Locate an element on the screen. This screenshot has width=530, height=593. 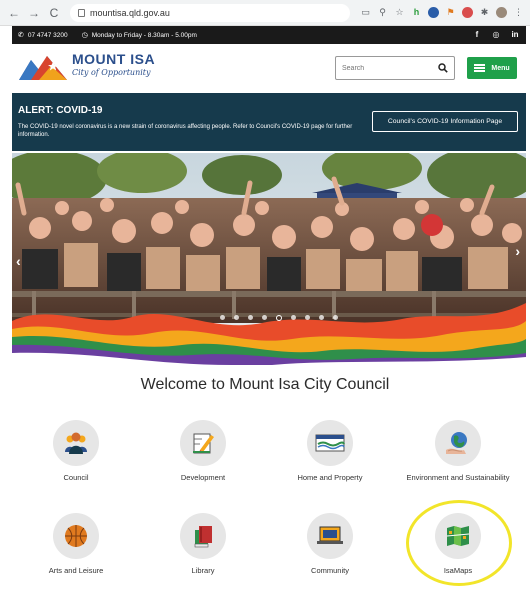
service-label: Library is located at coordinates (203, 570).